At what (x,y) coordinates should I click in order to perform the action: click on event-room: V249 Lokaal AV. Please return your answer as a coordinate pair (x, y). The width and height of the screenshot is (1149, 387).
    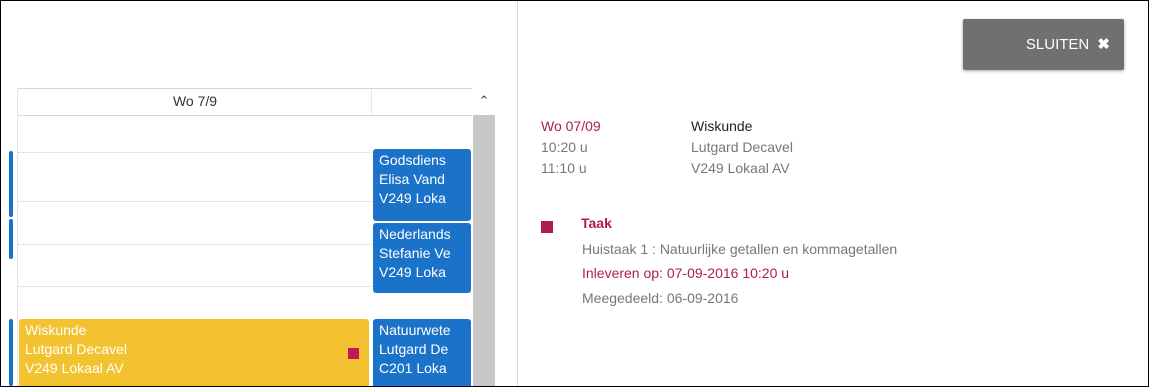
    Looking at the image, I should click on (74, 368).